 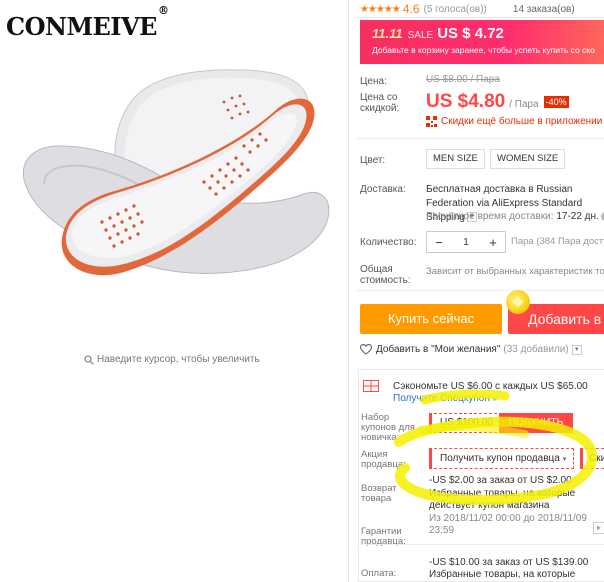 I want to click on old-price: US $8.00 / Пара, so click(x=463, y=79).